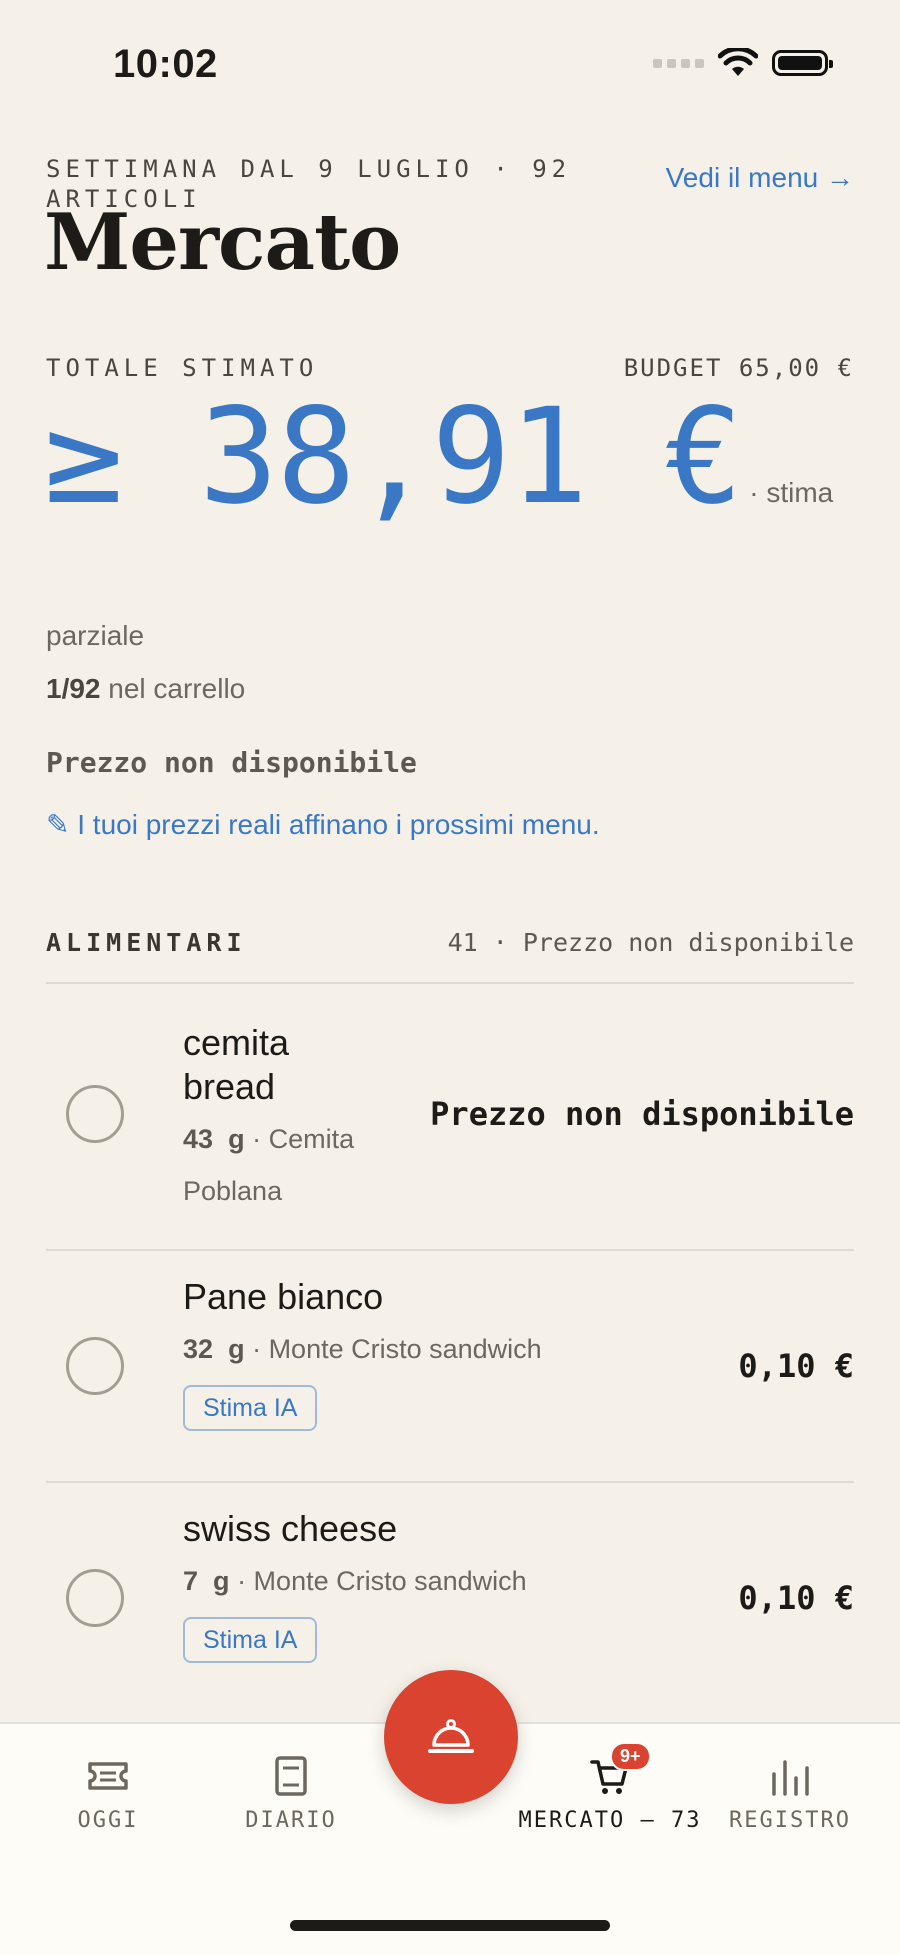  I want to click on cart-count: 1/92 nel carrello, so click(145, 689).